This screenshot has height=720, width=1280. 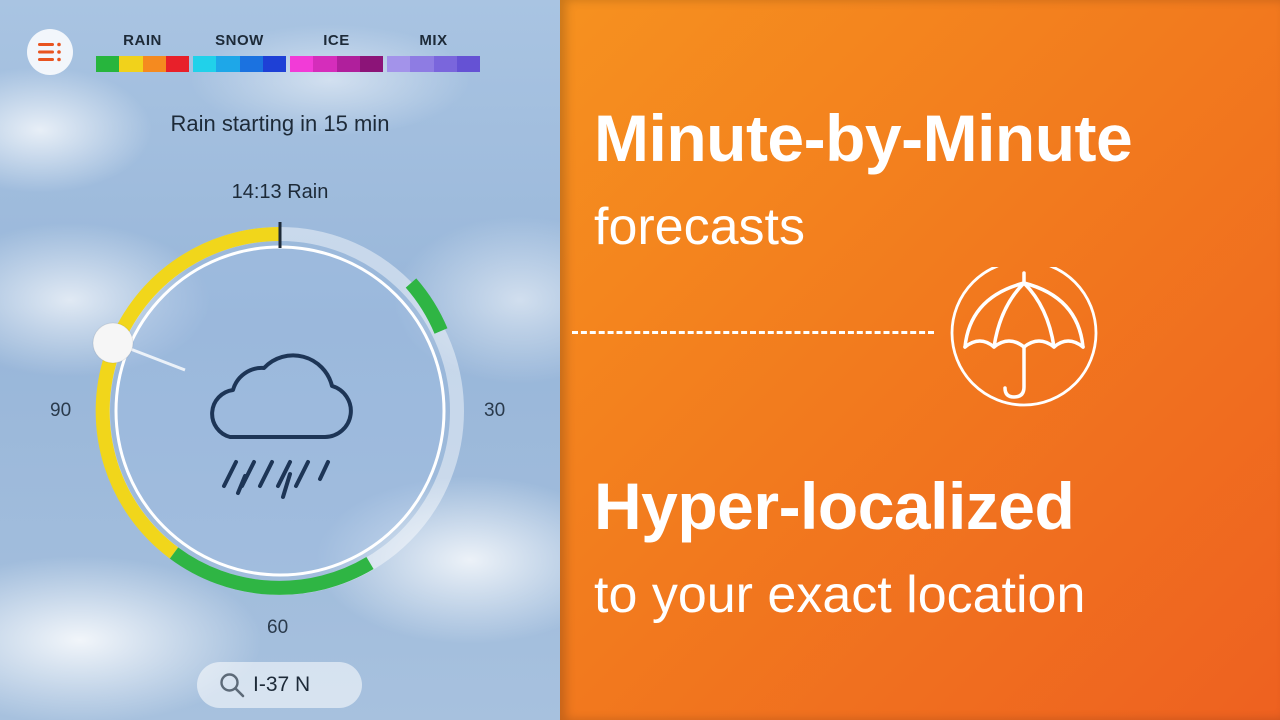 What do you see at coordinates (699, 227) in the screenshot?
I see `subline-forecasts: forecasts` at bounding box center [699, 227].